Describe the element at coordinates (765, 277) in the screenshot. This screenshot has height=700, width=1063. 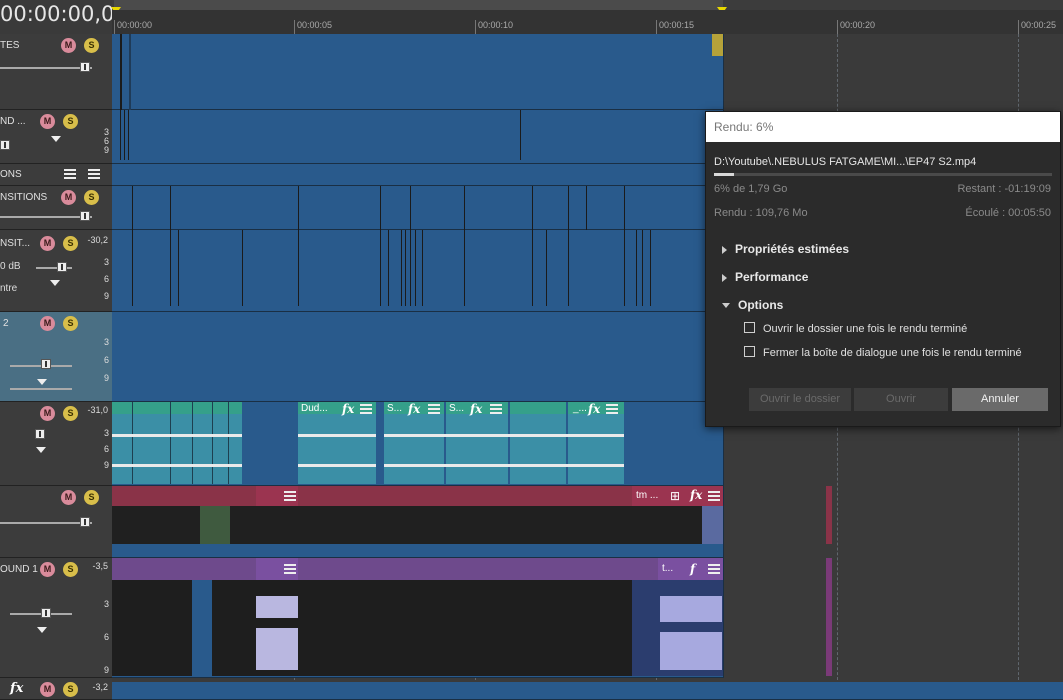
I see `section-performance: Performance` at that location.